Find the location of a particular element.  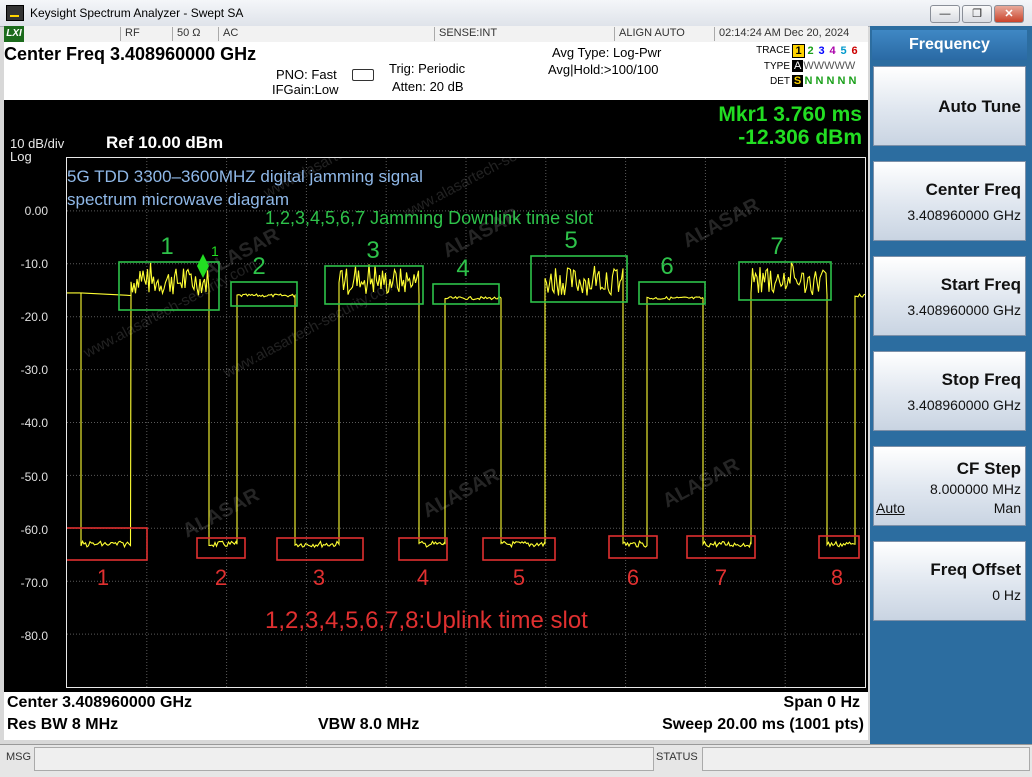

cf-step-value: 8.000000 MHz is located at coordinates (975, 489).